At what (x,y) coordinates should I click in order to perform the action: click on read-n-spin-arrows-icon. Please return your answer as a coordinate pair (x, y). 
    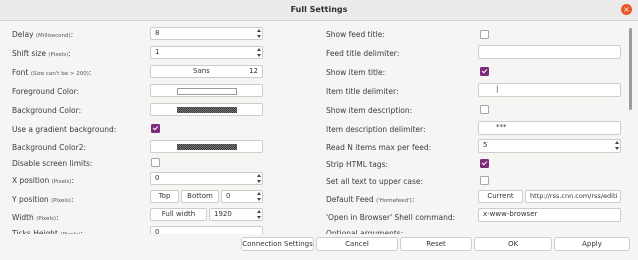
    Looking at the image, I should click on (617, 145).